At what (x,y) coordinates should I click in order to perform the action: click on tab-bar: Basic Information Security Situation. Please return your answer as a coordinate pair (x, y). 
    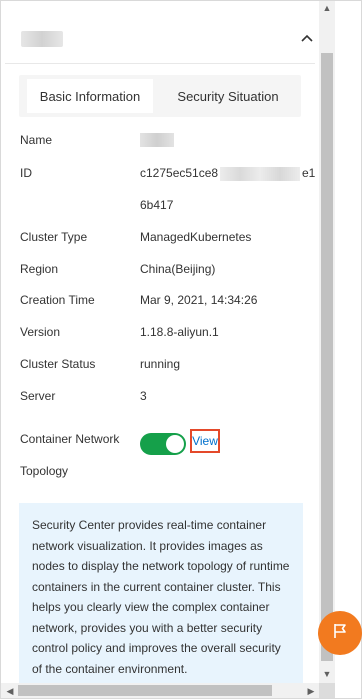
    Looking at the image, I should click on (160, 96).